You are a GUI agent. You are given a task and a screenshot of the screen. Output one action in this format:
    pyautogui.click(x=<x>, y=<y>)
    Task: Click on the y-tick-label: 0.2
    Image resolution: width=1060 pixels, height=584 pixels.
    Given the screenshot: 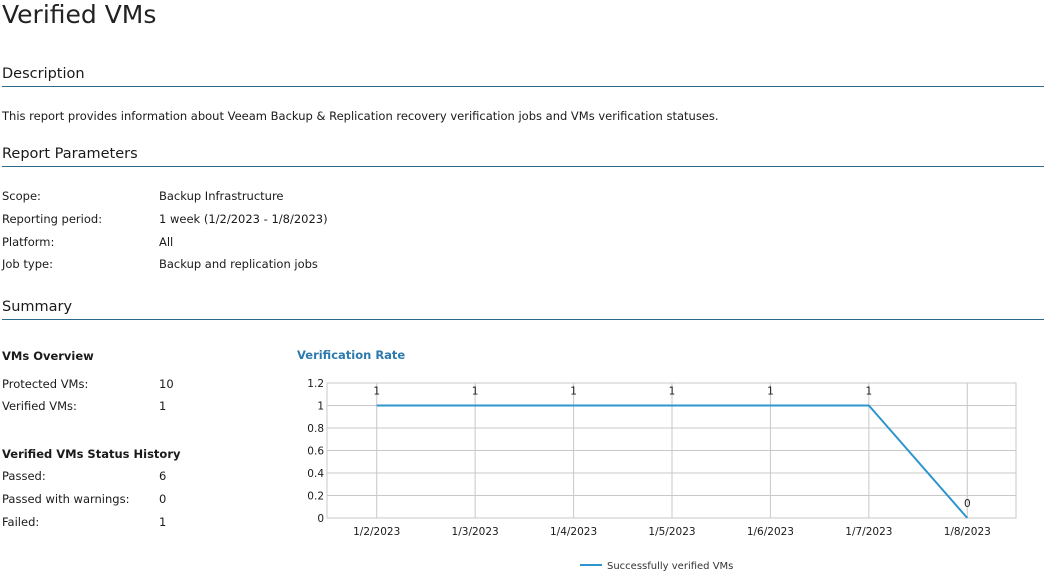 What is the action you would take?
    pyautogui.click(x=315, y=497)
    